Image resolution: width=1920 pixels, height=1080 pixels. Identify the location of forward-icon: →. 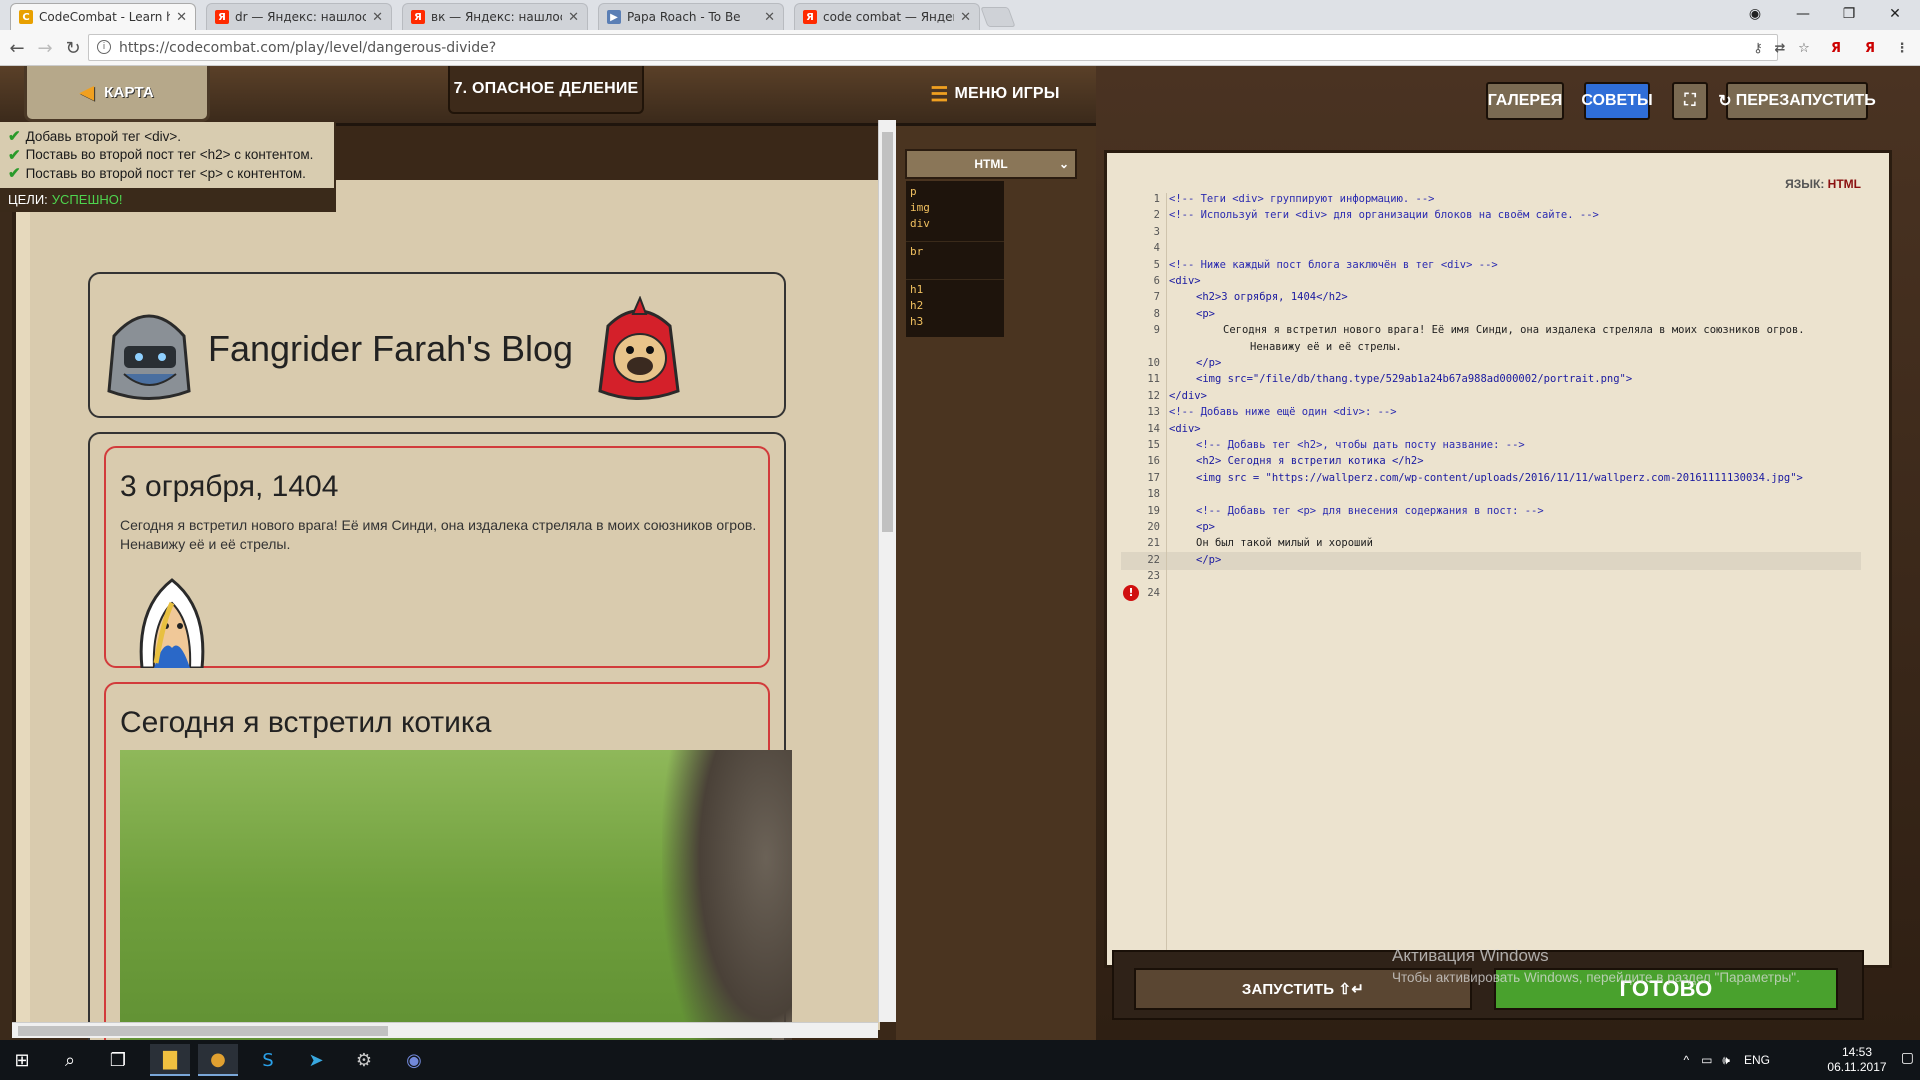
(45, 48).